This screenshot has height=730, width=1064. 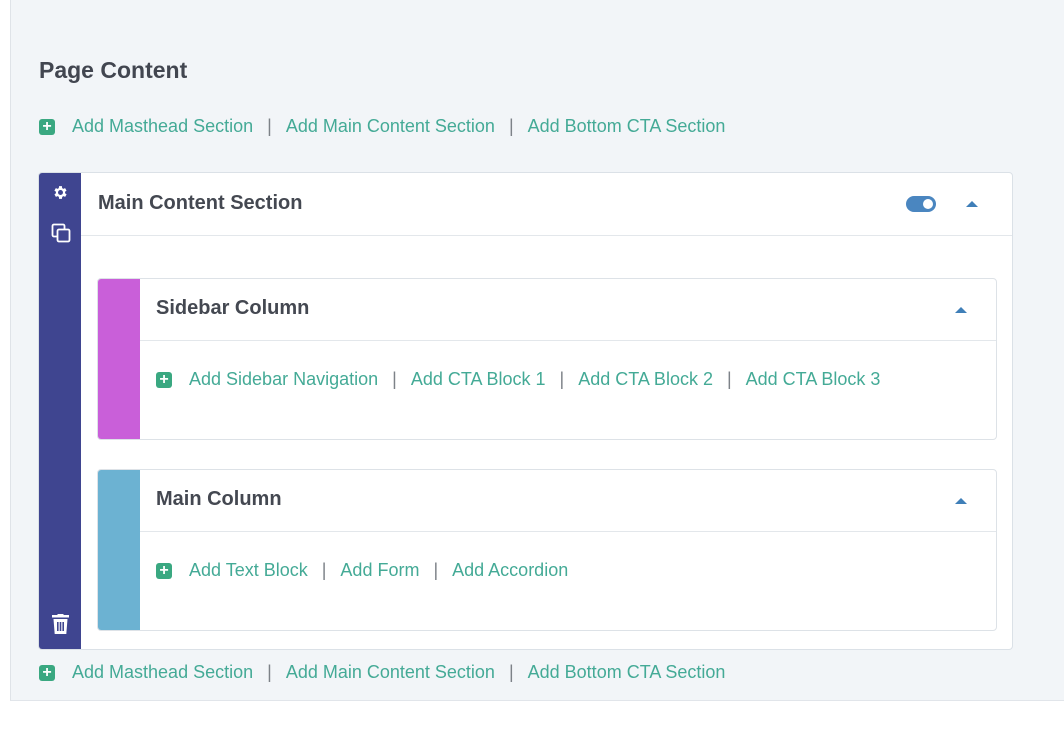 What do you see at coordinates (478, 379) in the screenshot?
I see `add-cta-block-1-link: Add CTA Block 1` at bounding box center [478, 379].